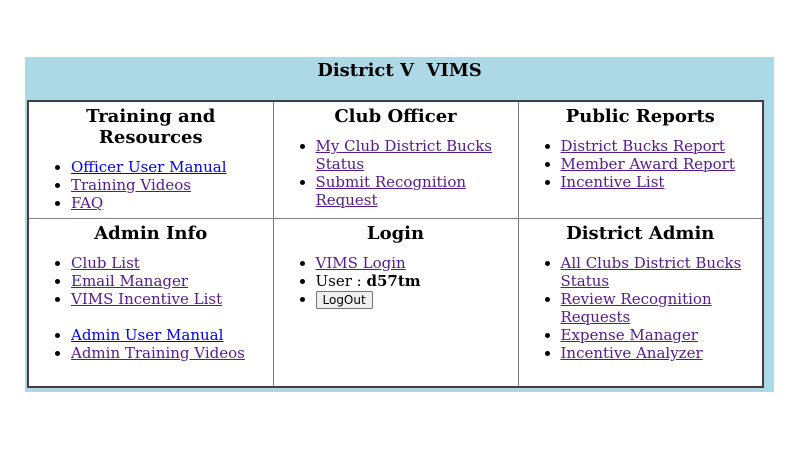 This screenshot has height=450, width=800. What do you see at coordinates (648, 164) in the screenshot?
I see `member-award-report-link: Member Award Report` at bounding box center [648, 164].